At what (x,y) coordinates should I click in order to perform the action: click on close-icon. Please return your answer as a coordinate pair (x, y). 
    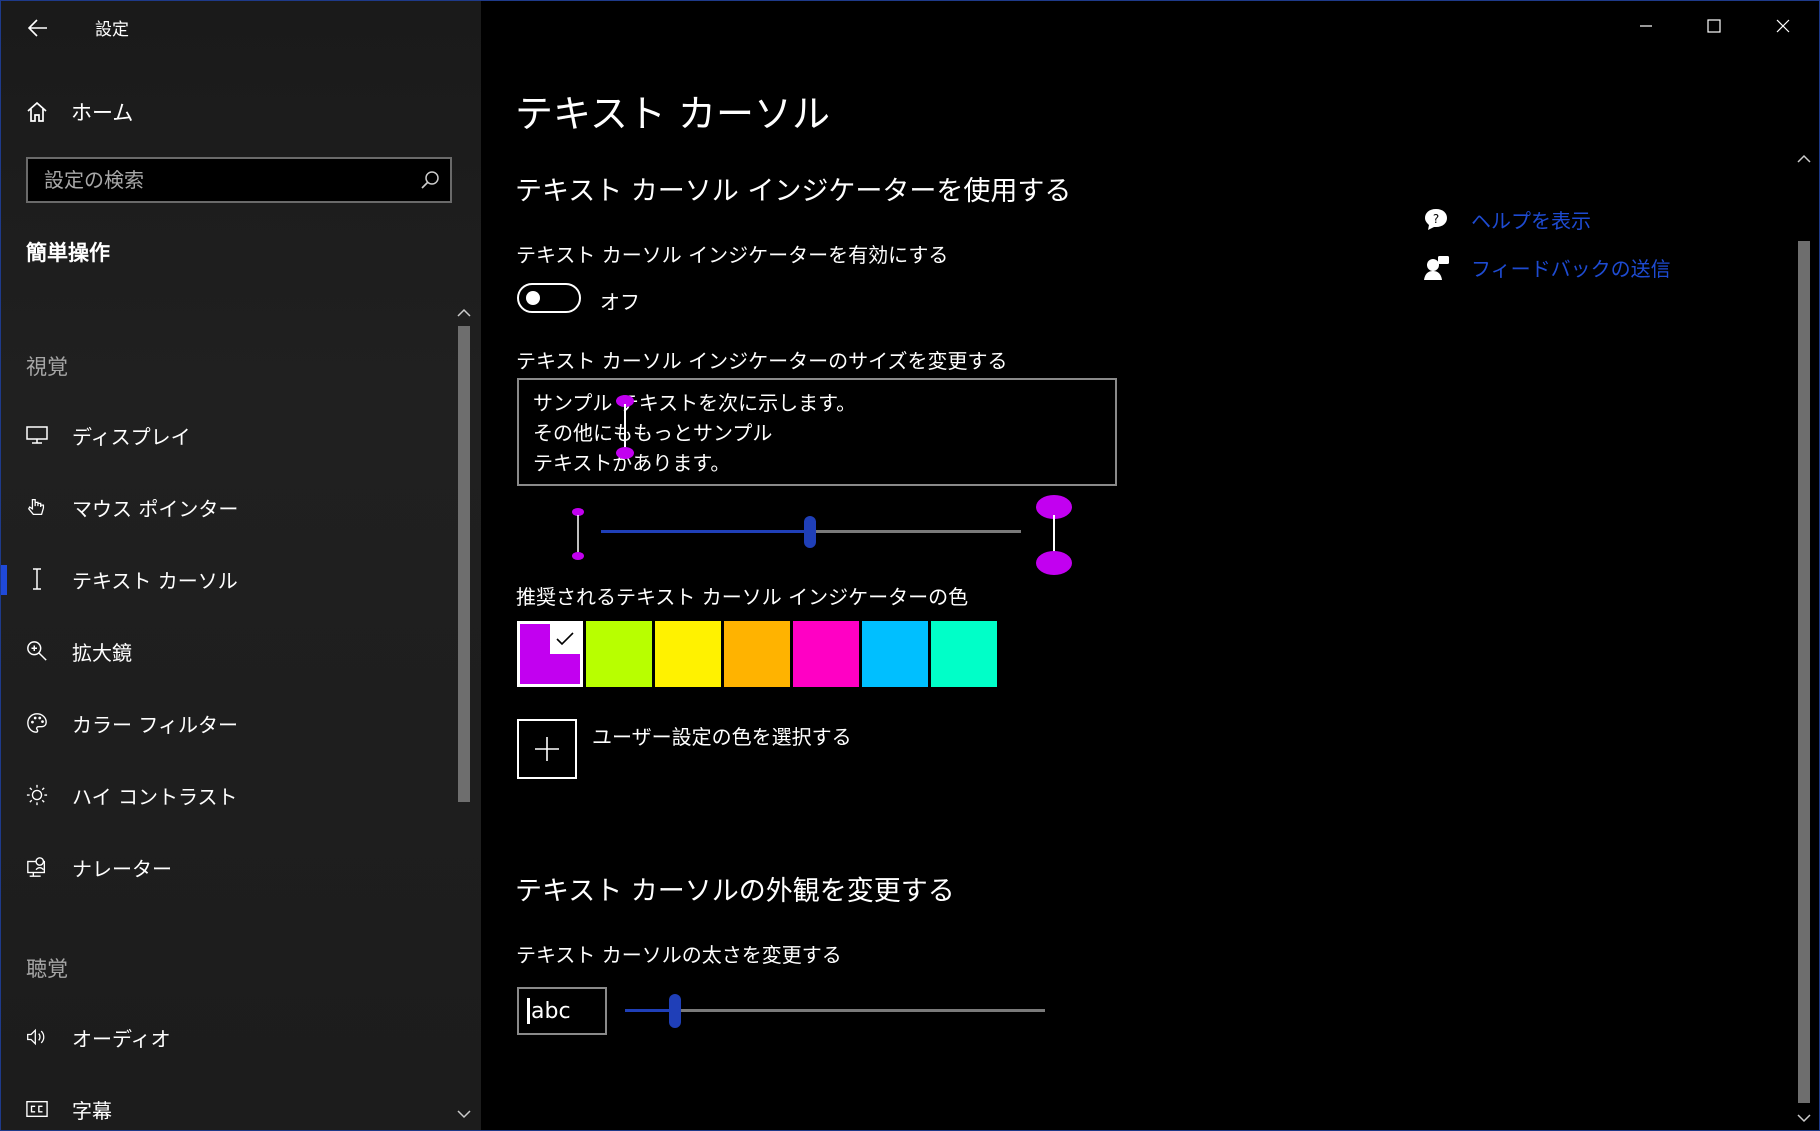
    Looking at the image, I should click on (1783, 26).